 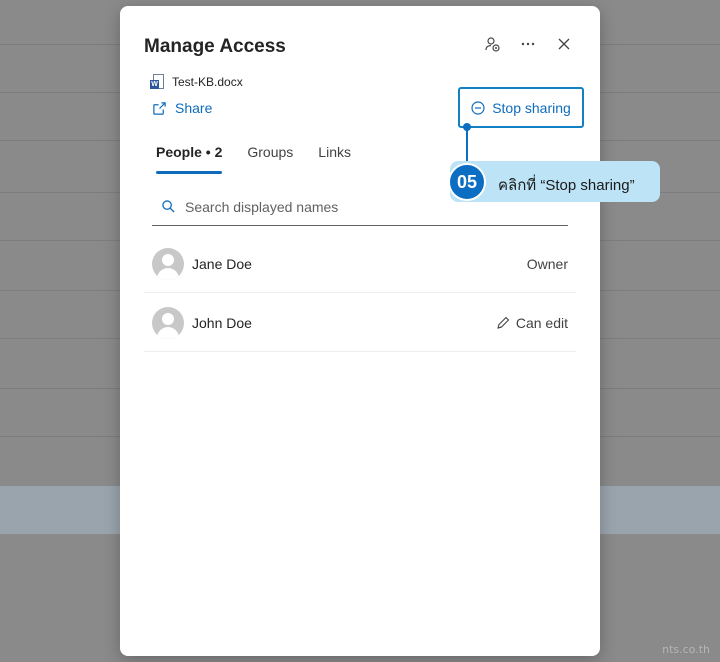 I want to click on tab-links: Links, so click(x=334, y=159).